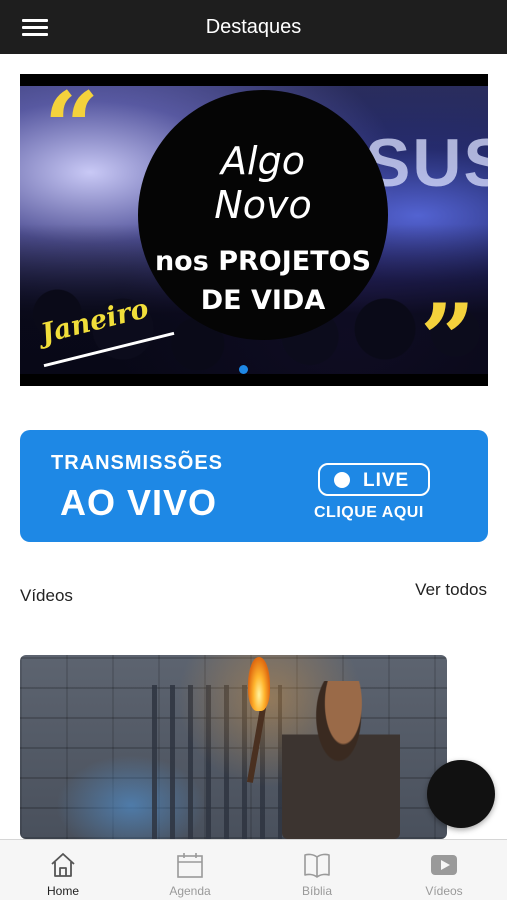  I want to click on tab-label: Bíblia, so click(317, 891).